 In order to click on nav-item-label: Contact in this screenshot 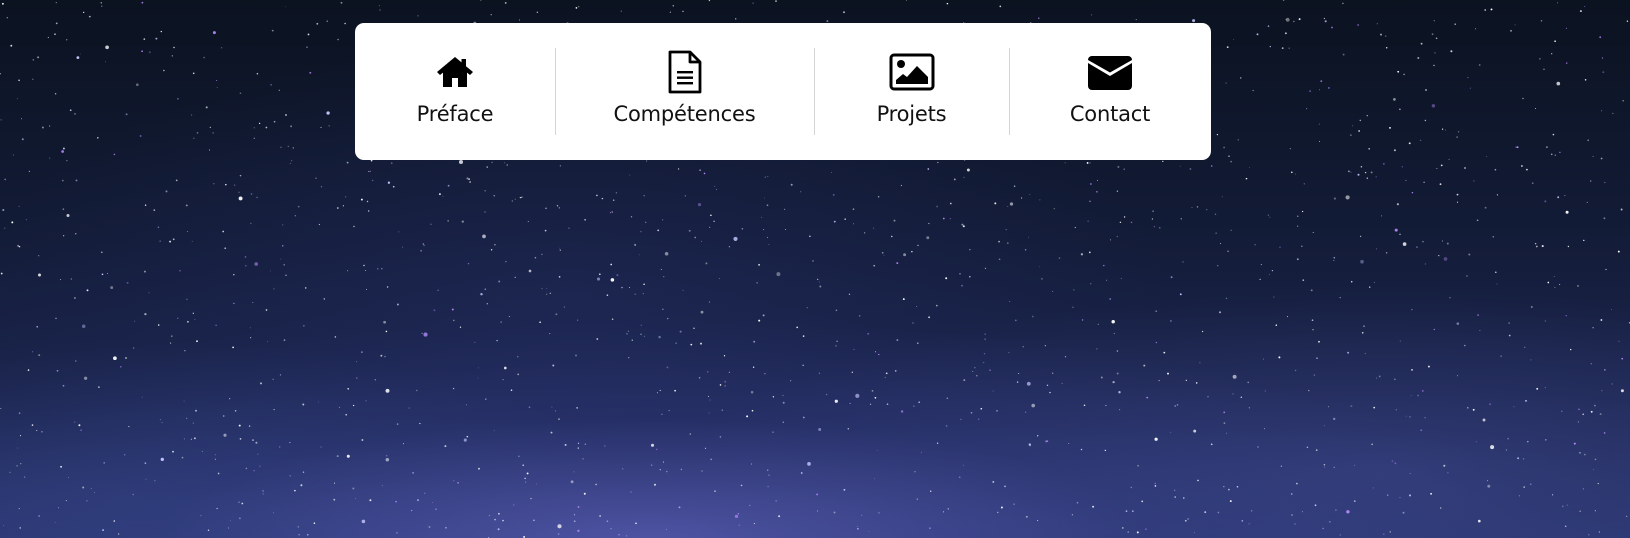, I will do `click(1110, 114)`.